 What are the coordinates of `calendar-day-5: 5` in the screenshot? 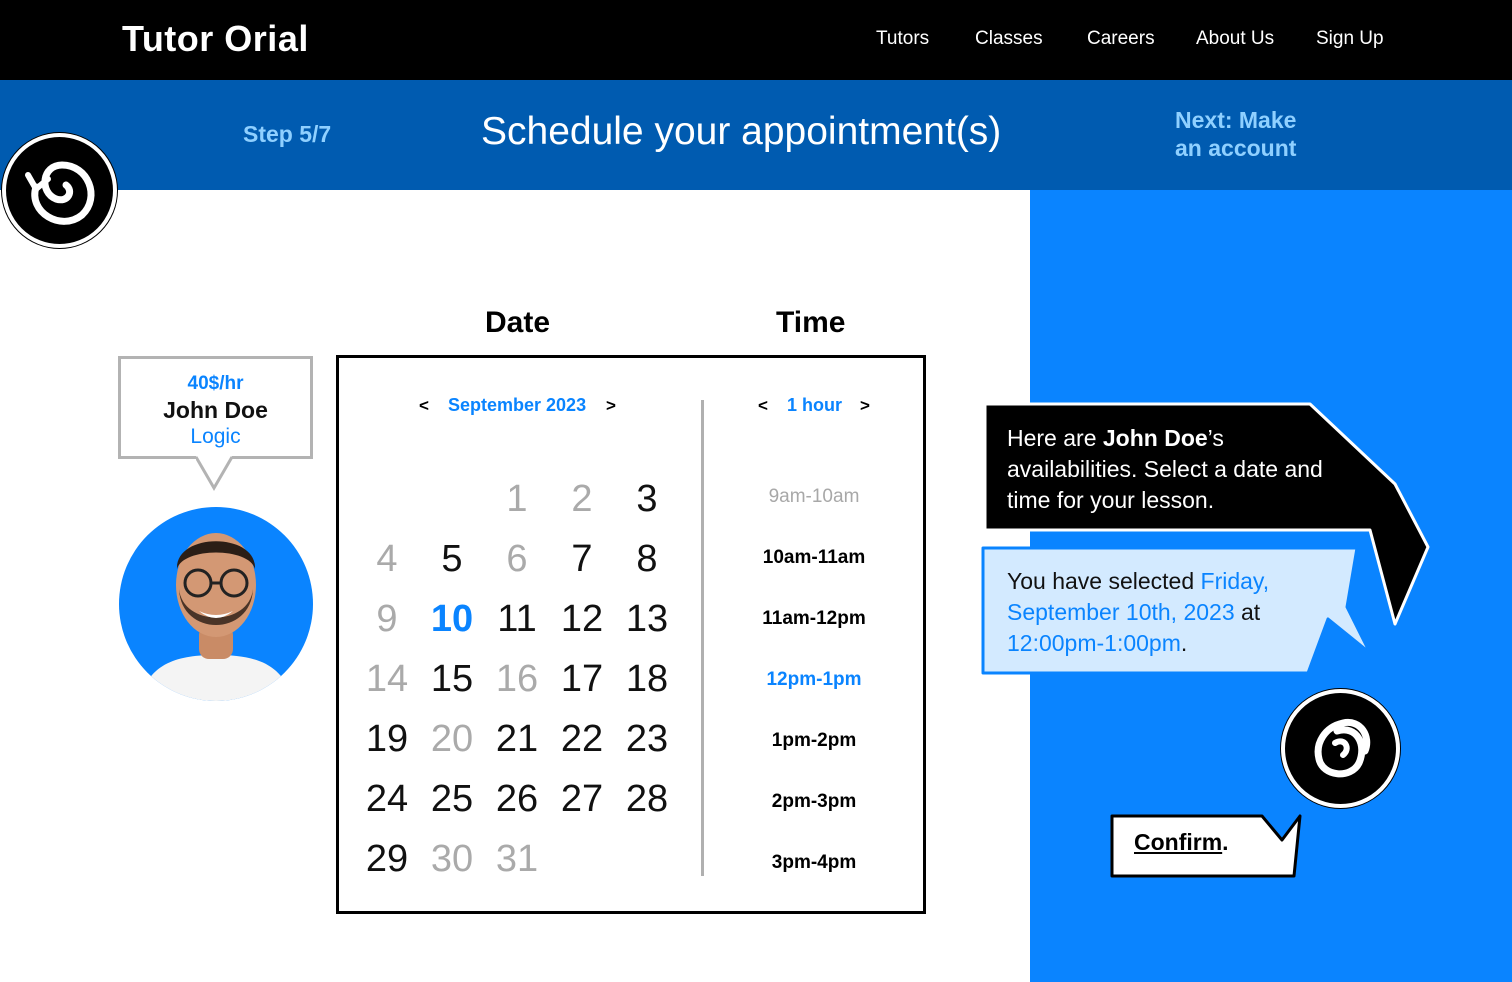 It's located at (452, 559).